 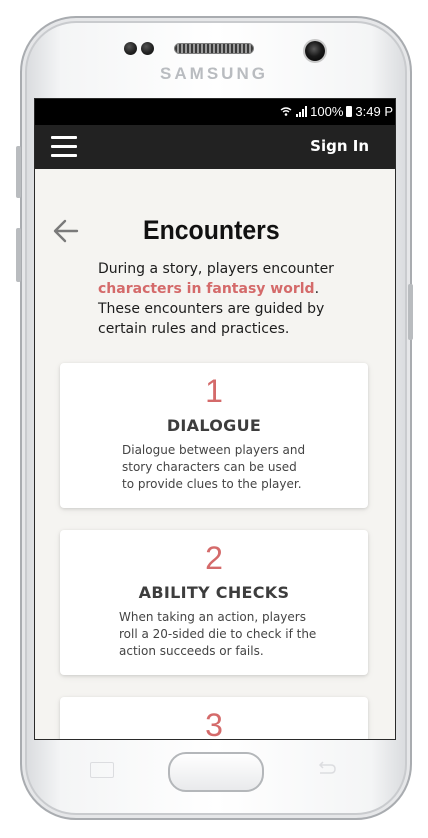 What do you see at coordinates (326, 769) in the screenshot?
I see `back-key-icon` at bounding box center [326, 769].